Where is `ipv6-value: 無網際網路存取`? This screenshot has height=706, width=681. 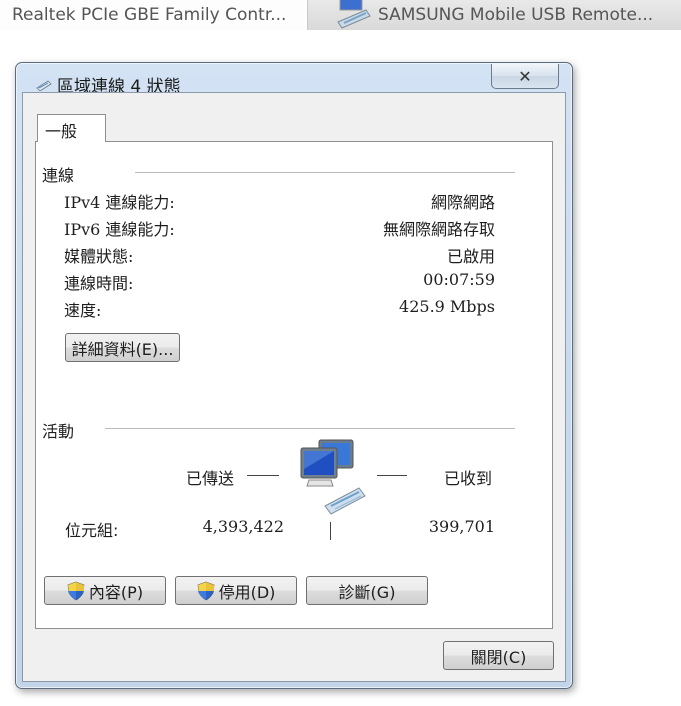 ipv6-value: 無網際網路存取 is located at coordinates (438, 229).